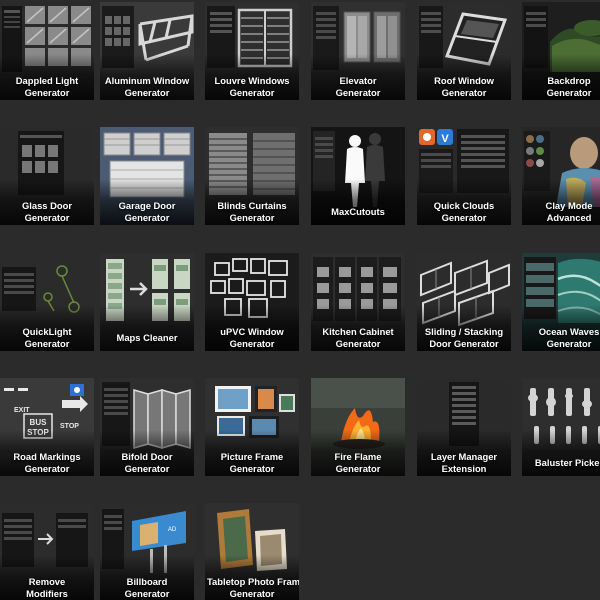  Describe the element at coordinates (569, 331) in the screenshot. I see `tile-title: Ocean Waves` at that location.